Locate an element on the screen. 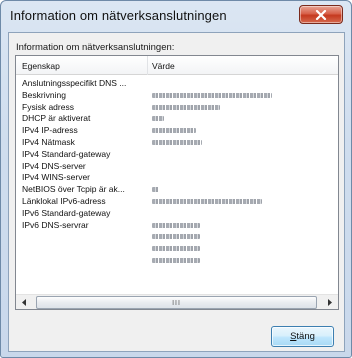 Image resolution: width=352 pixels, height=358 pixels. list-row: Länklokal IPv6-adress is located at coordinates (177, 202).